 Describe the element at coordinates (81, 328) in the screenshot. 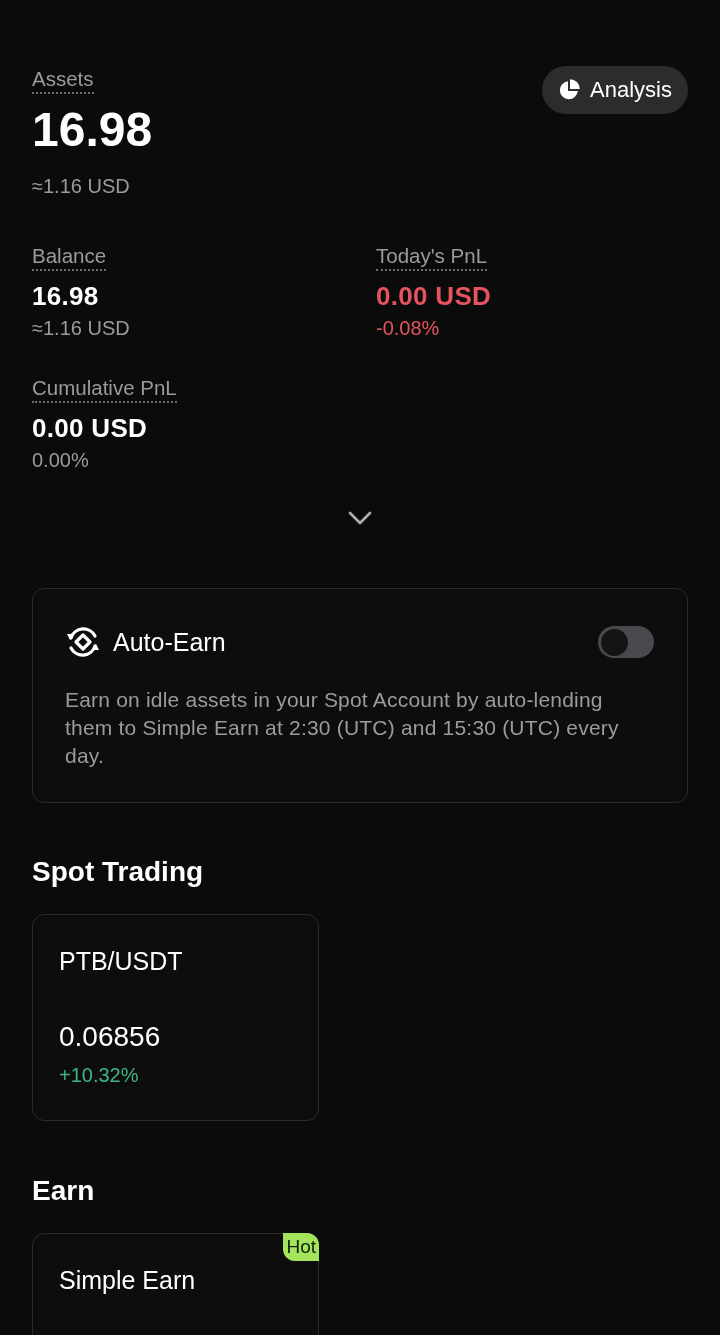

I see `stat-subvalue: ≈1.16 USD` at that location.